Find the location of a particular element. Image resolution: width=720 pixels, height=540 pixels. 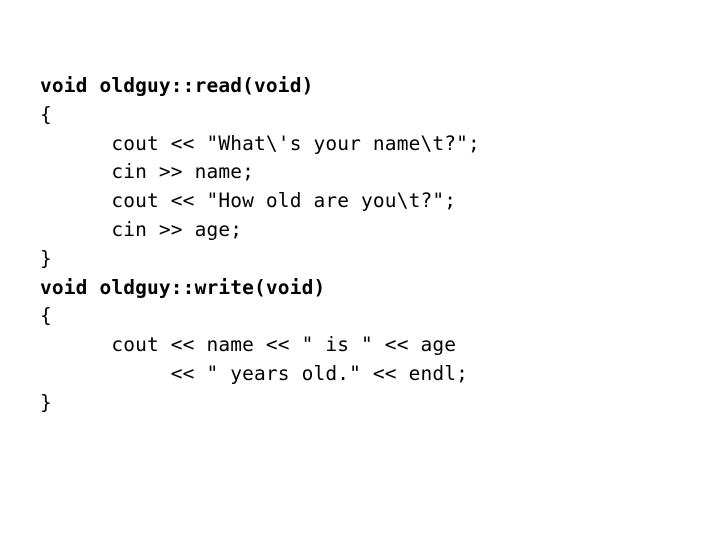

code-line: void oldguy::write(void) is located at coordinates (183, 287).